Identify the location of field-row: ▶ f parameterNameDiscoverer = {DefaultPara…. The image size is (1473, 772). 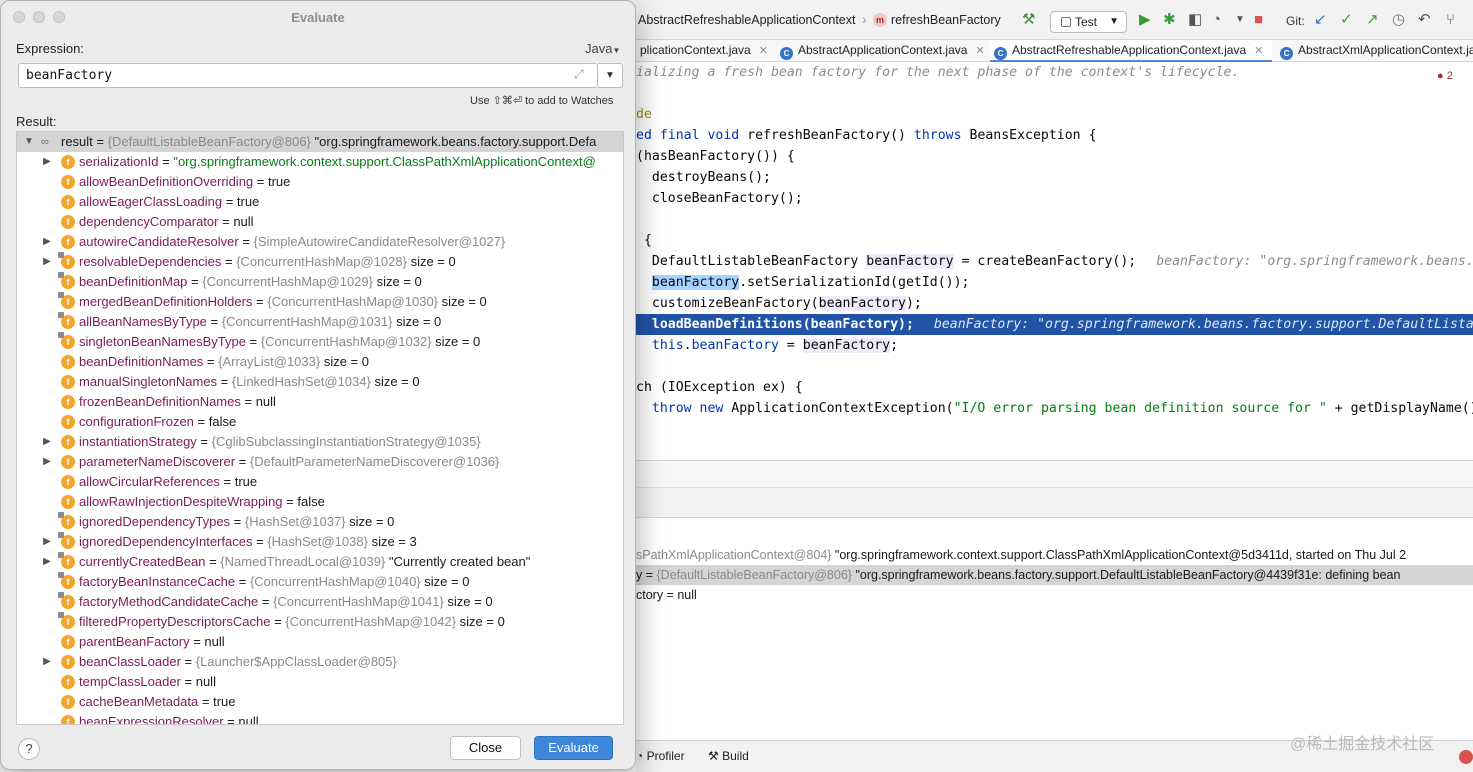
(320, 462).